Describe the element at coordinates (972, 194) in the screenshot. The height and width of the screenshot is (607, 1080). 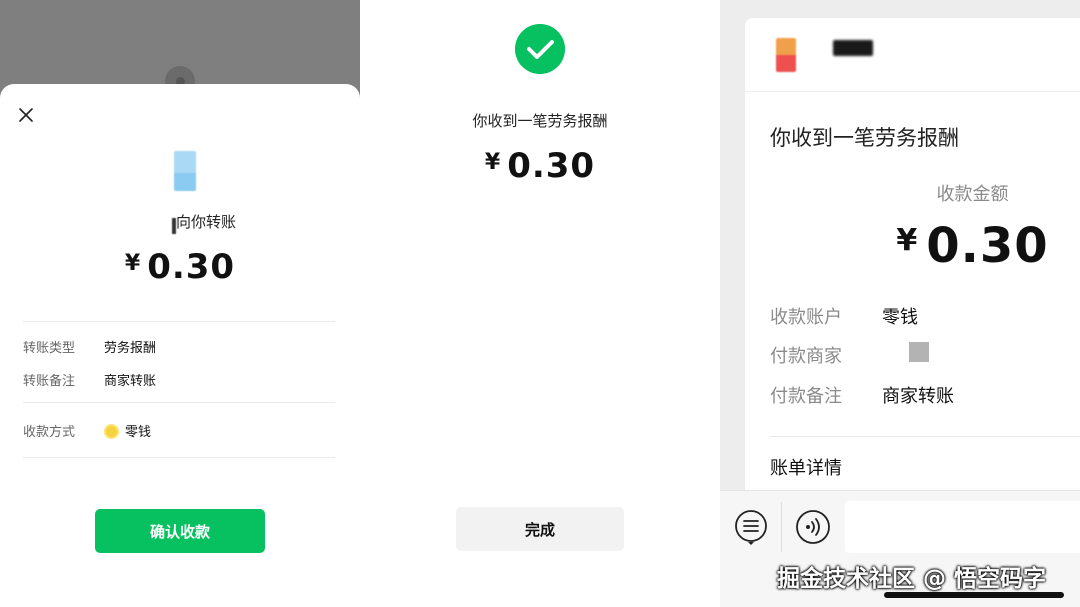
I see `amount-label: 收款金额` at that location.